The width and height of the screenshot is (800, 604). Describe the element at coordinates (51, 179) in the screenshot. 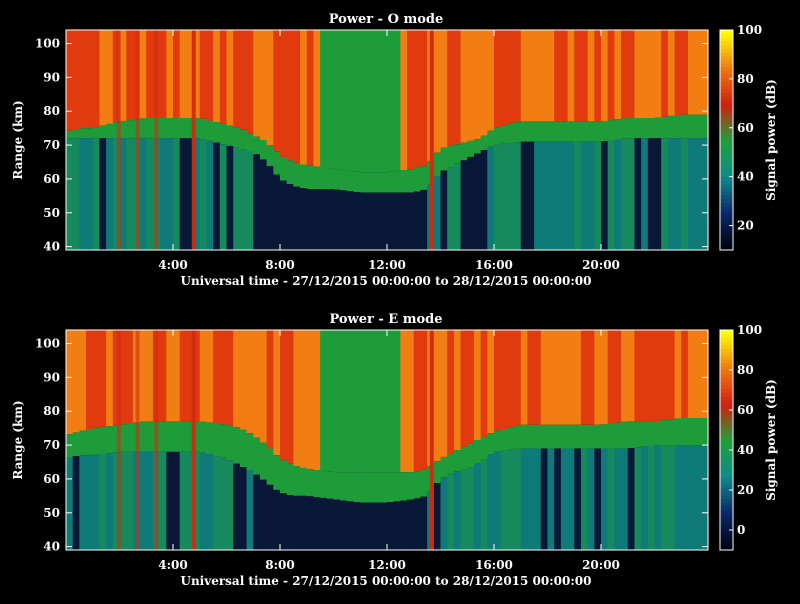

I see `y-tick-label: 60` at that location.